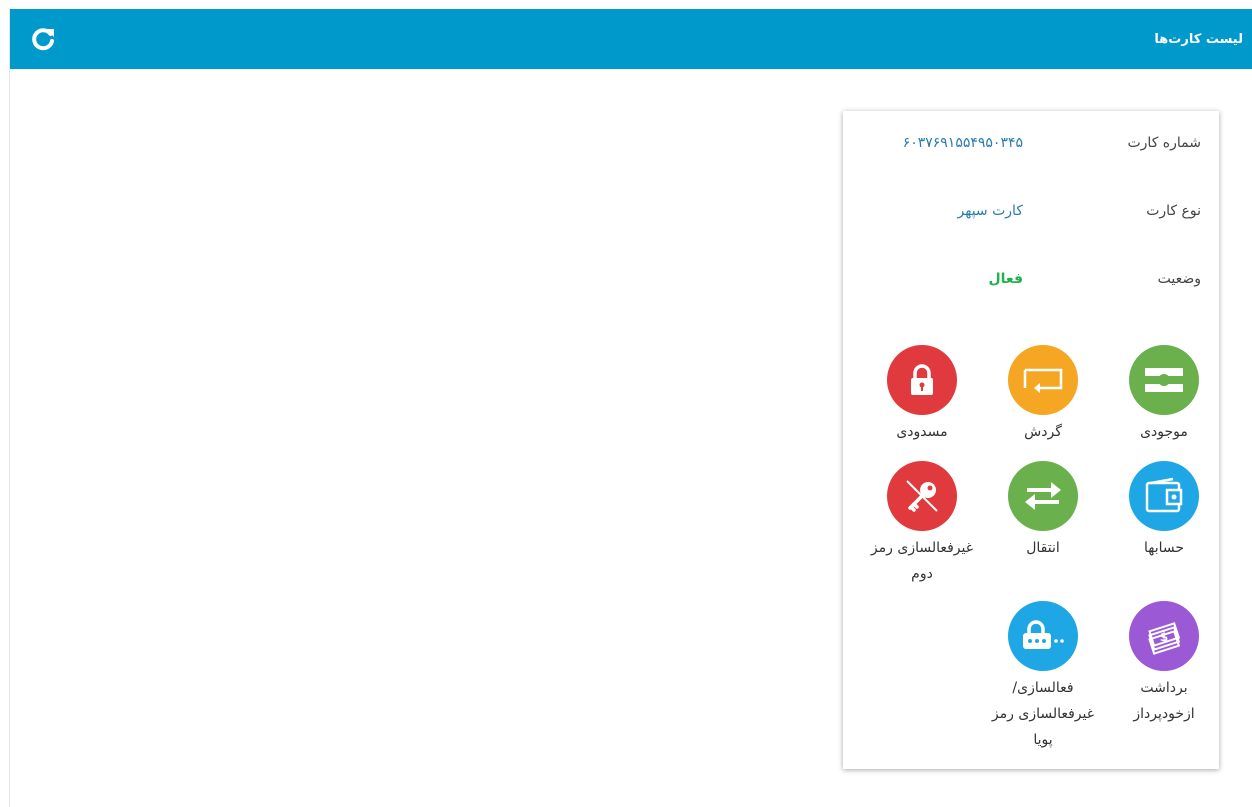  Describe the element at coordinates (1043, 636) in the screenshot. I see `dynamic-password-icon` at that location.